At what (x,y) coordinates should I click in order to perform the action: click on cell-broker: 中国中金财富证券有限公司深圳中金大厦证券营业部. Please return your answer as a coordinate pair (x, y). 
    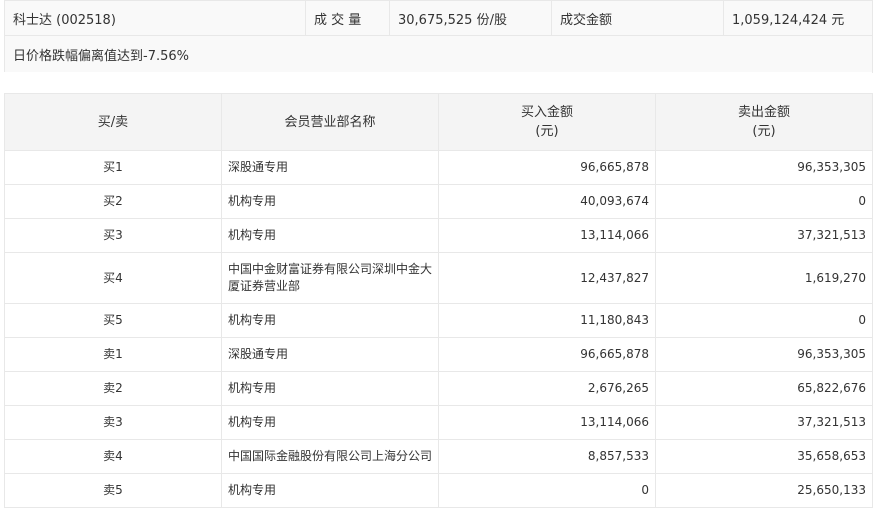
    Looking at the image, I should click on (330, 278).